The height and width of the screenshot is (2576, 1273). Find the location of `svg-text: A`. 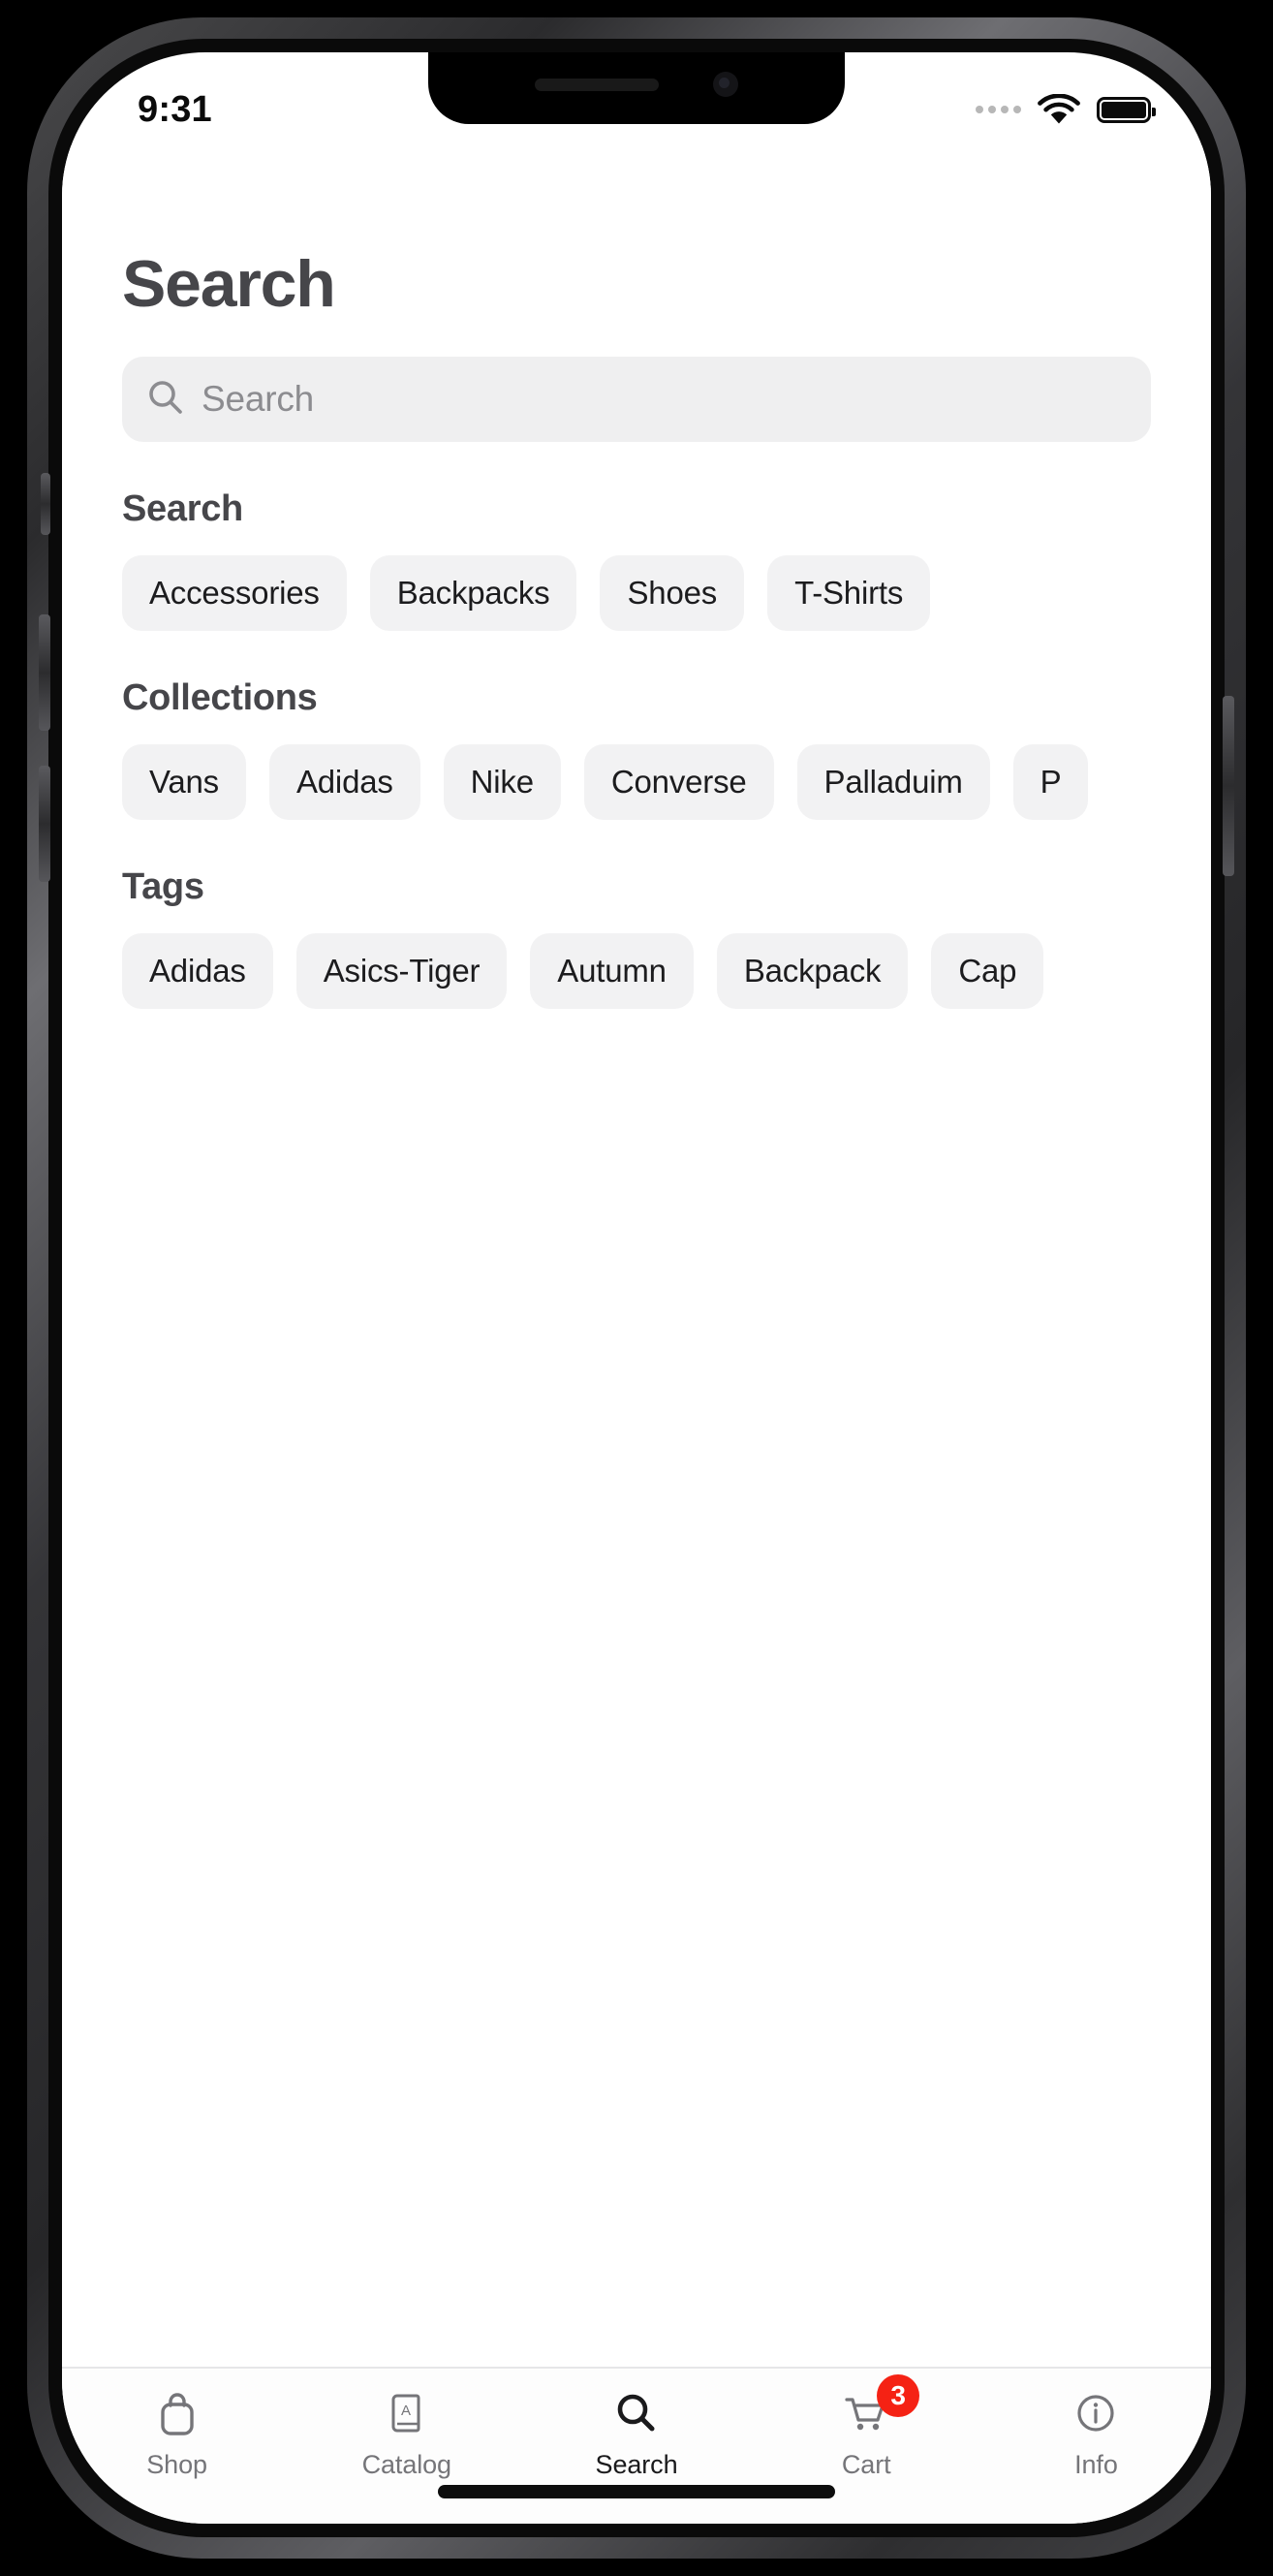

svg-text: A is located at coordinates (406, 2411).